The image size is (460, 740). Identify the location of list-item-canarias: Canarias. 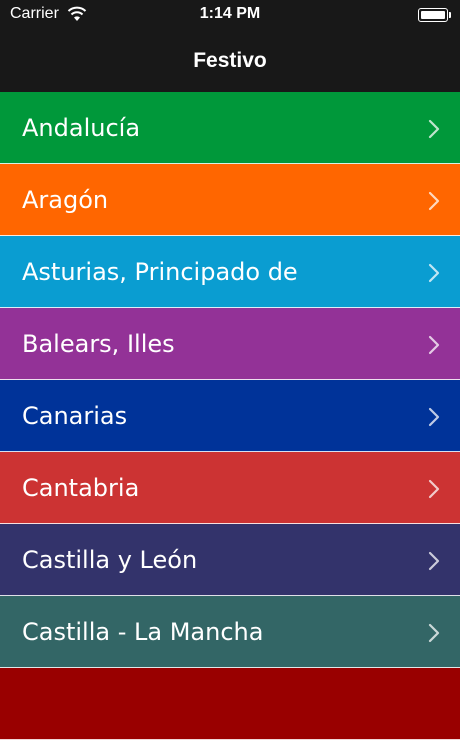
(230, 416).